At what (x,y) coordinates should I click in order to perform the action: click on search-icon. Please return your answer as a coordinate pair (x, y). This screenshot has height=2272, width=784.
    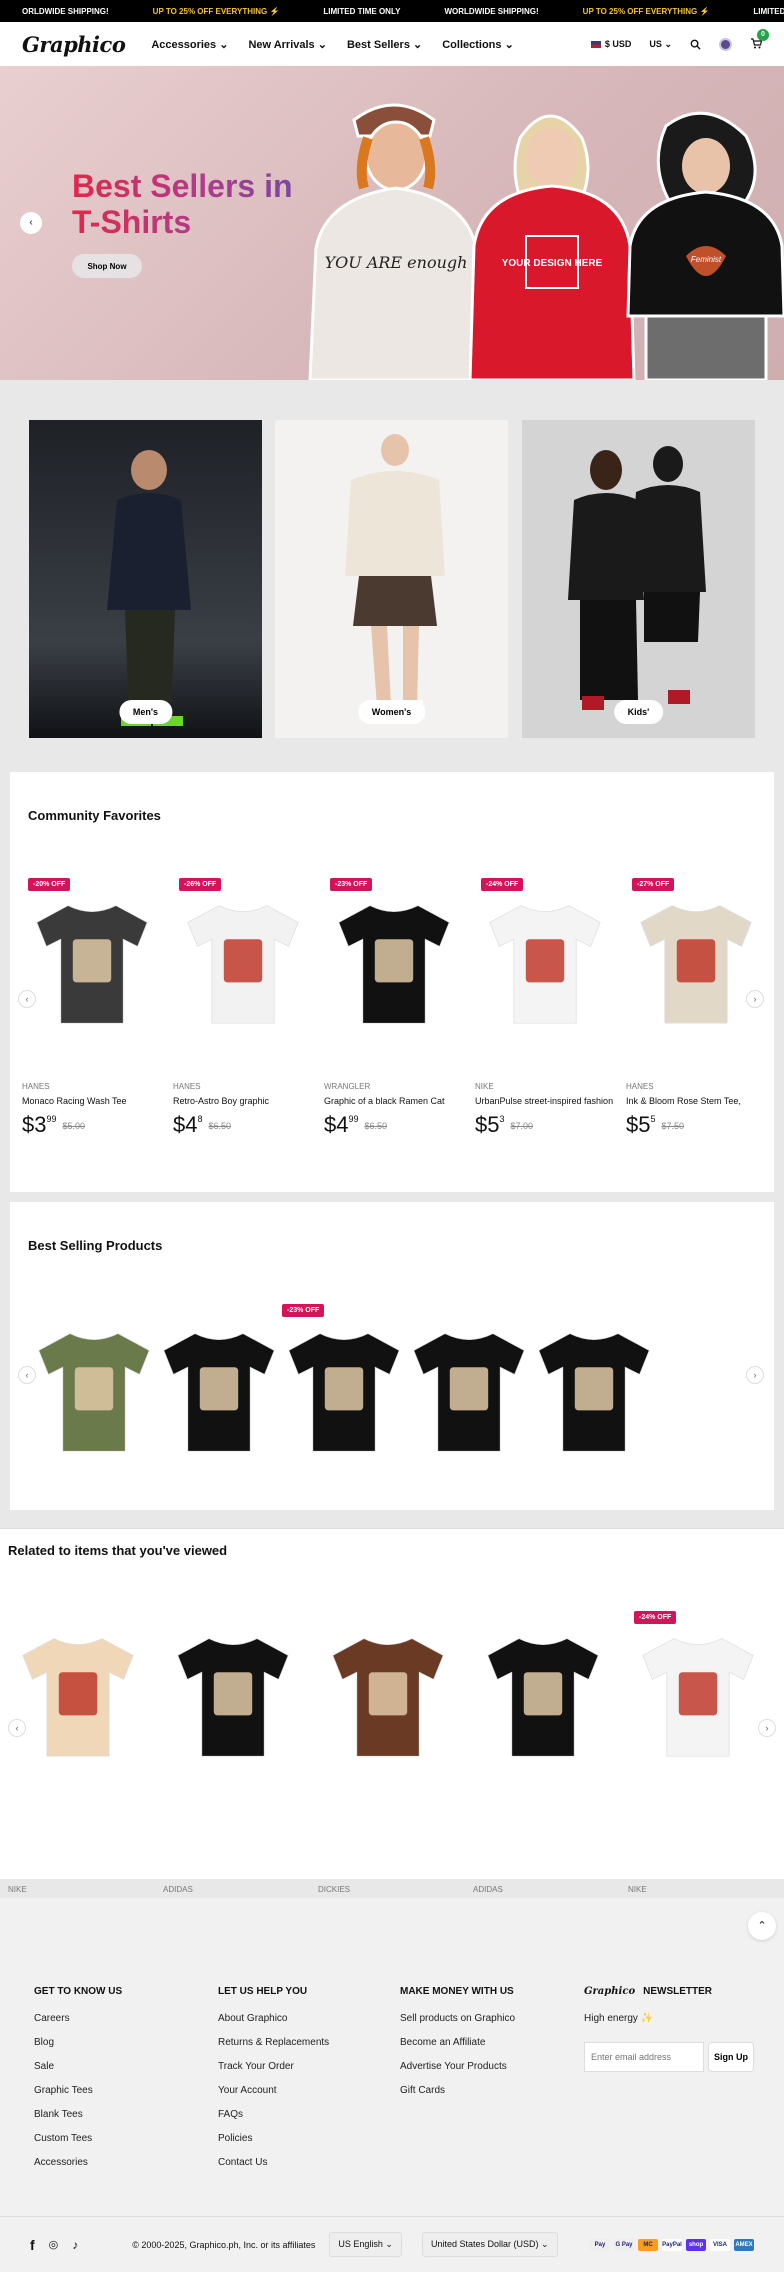
    Looking at the image, I should click on (695, 44).